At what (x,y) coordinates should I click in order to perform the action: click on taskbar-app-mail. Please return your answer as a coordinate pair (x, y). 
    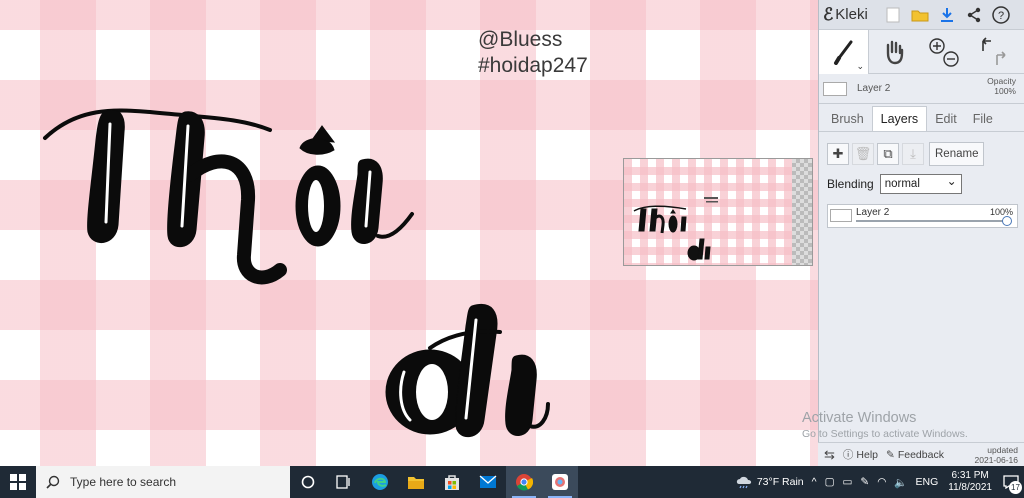
    Looking at the image, I should click on (488, 482).